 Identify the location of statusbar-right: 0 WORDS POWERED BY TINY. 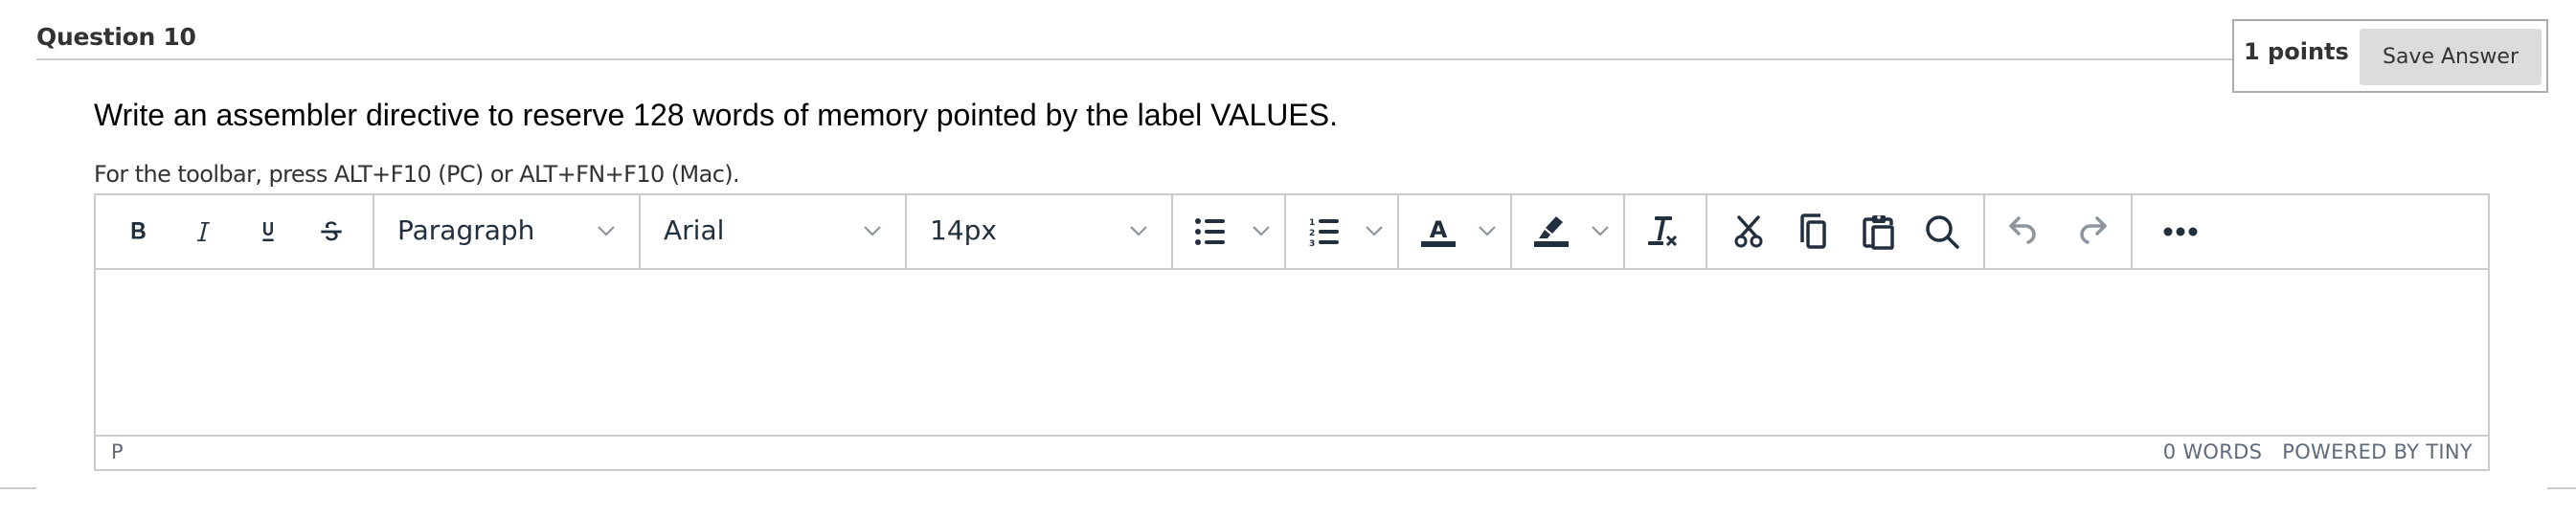
(2311, 451).